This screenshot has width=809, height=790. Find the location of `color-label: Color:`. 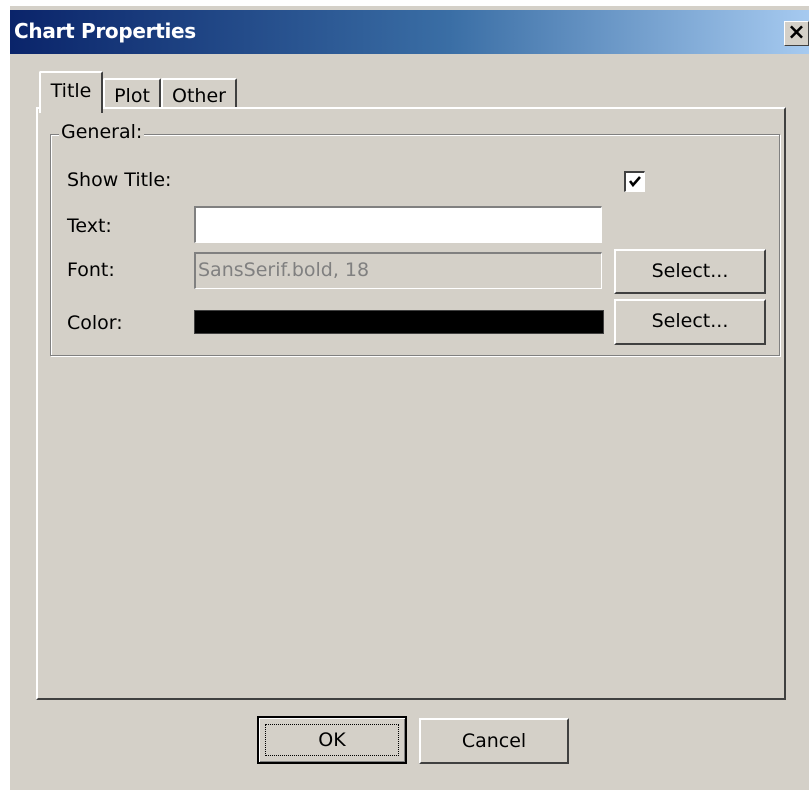

color-label: Color: is located at coordinates (95, 323).